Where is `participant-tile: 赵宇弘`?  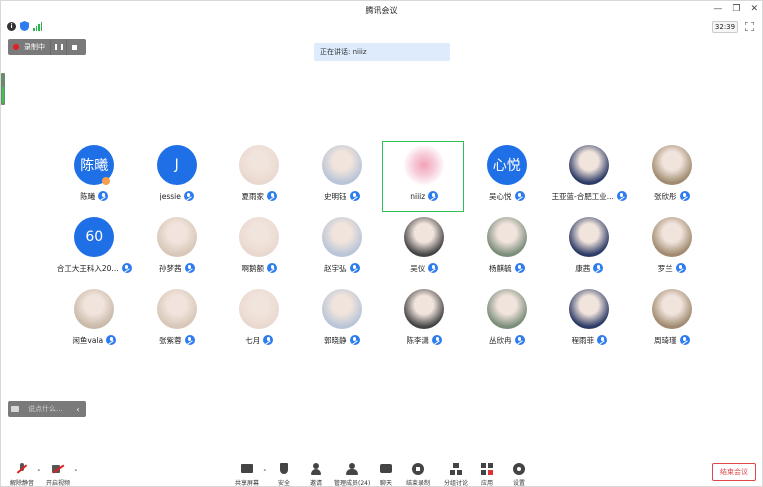
participant-tile: 赵宇弘 is located at coordinates (342, 249).